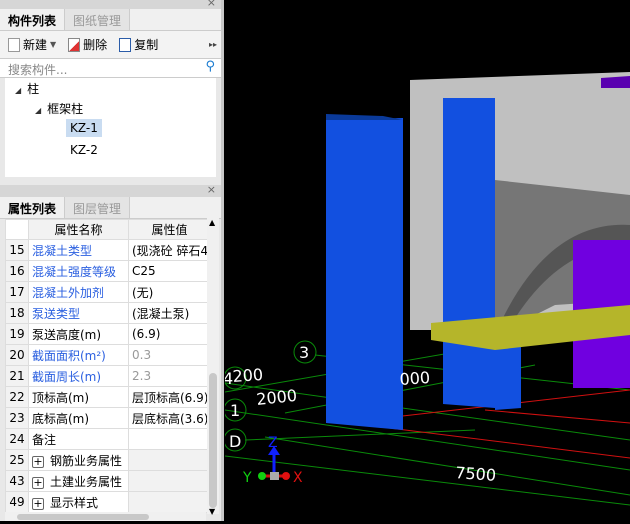 The width and height of the screenshot is (630, 524). What do you see at coordinates (86, 481) in the screenshot?
I see `property-name-text: 土建业务属性` at bounding box center [86, 481].